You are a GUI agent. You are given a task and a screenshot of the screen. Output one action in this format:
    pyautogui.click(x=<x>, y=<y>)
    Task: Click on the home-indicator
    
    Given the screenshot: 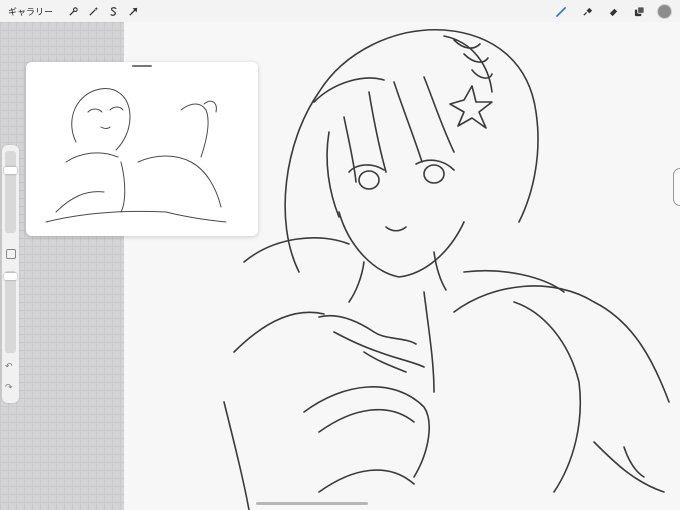 What is the action you would take?
    pyautogui.click(x=312, y=503)
    